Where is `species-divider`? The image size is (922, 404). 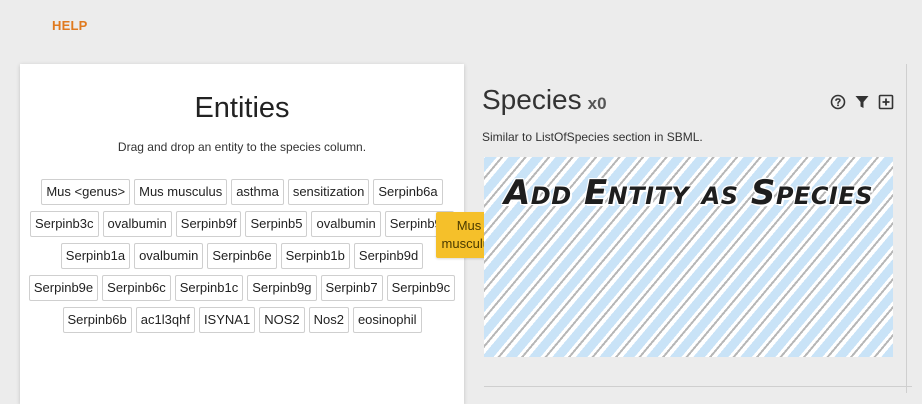
species-divider is located at coordinates (698, 386).